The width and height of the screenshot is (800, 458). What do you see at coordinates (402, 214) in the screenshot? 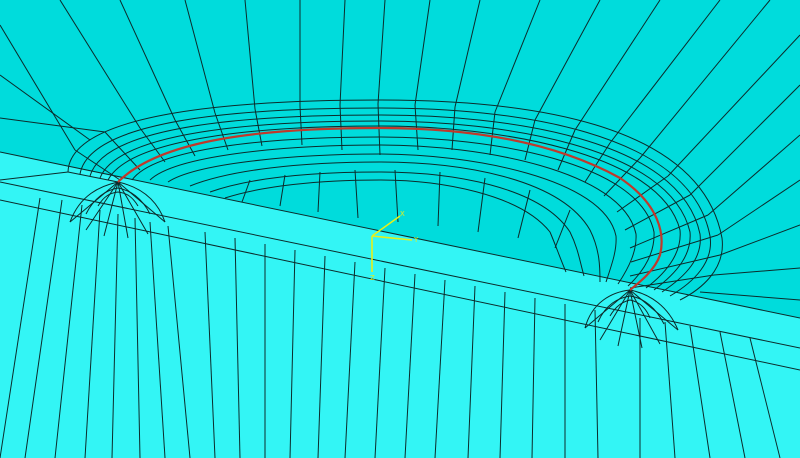
I see `triad-x-label: X` at bounding box center [402, 214].